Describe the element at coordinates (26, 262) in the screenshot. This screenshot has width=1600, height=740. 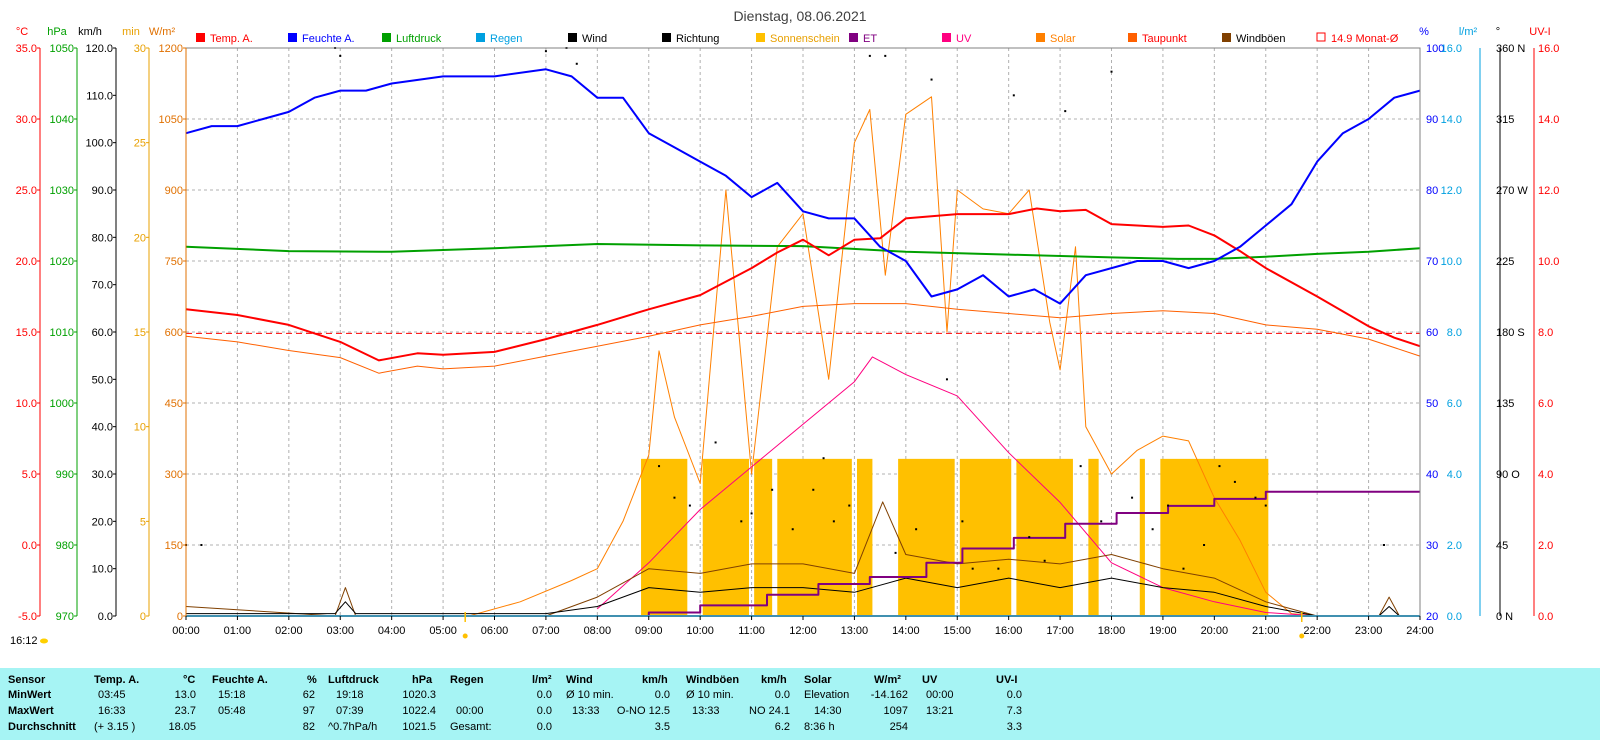
I see `axis-tick-label: 20.0` at that location.